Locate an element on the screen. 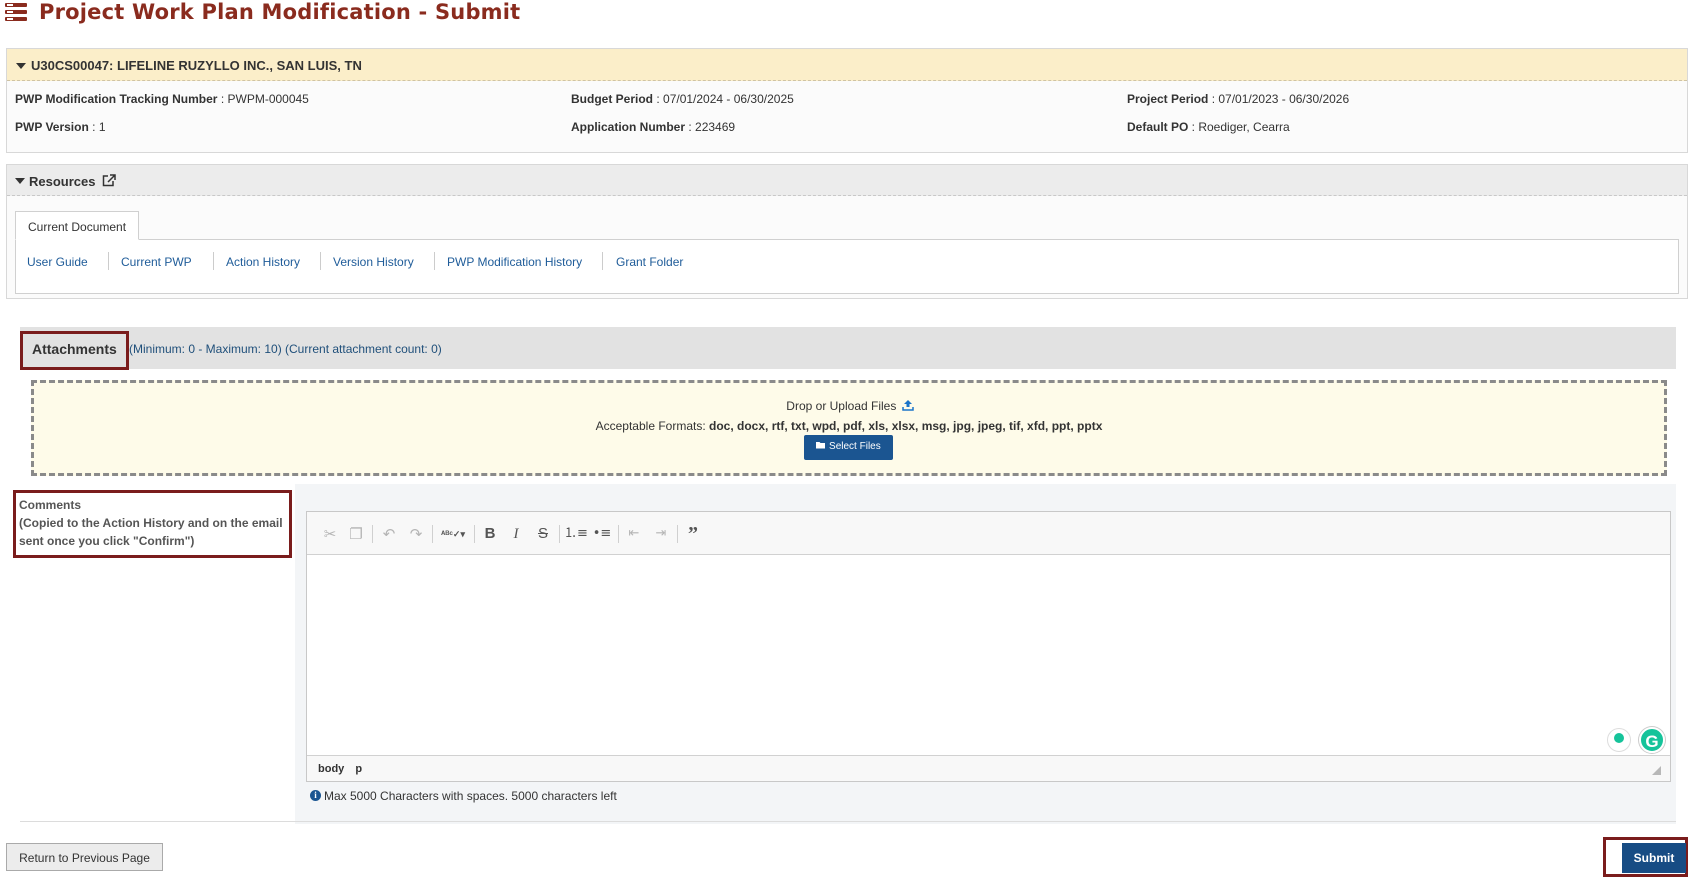 The image size is (1696, 878). path-p: p is located at coordinates (358, 769).